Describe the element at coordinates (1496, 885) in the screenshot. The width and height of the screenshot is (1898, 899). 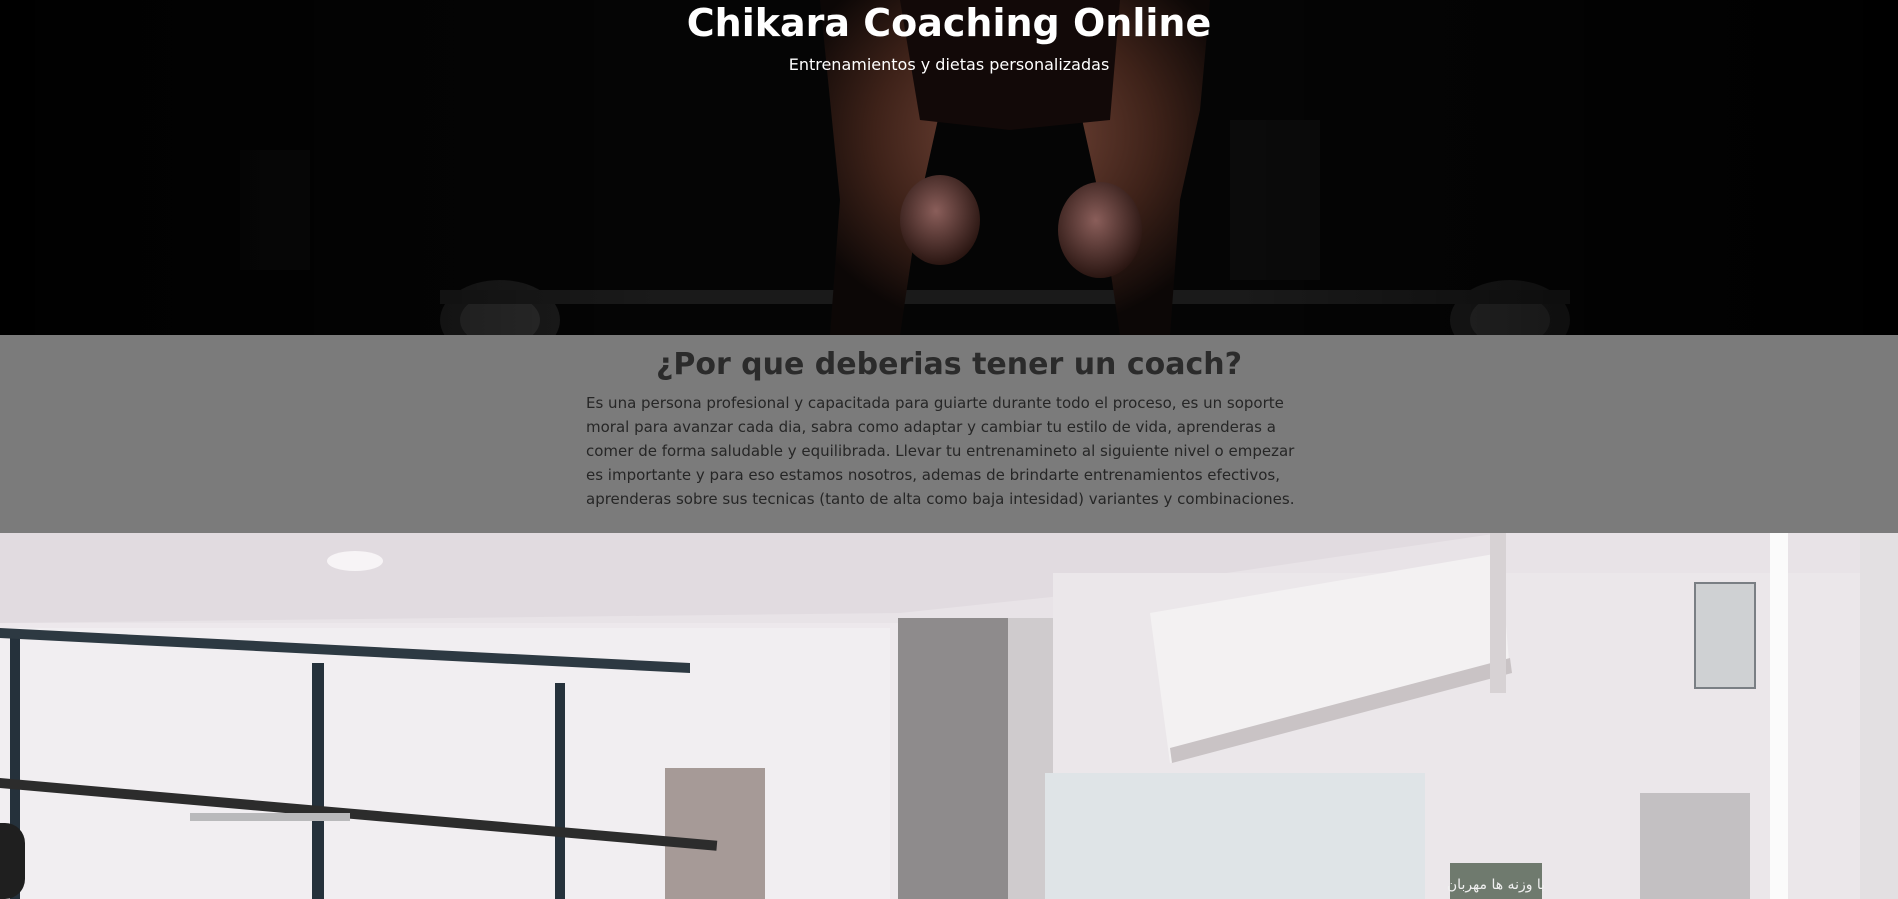
I see `gym-wall-sign: با وزنه ها مهربان` at that location.